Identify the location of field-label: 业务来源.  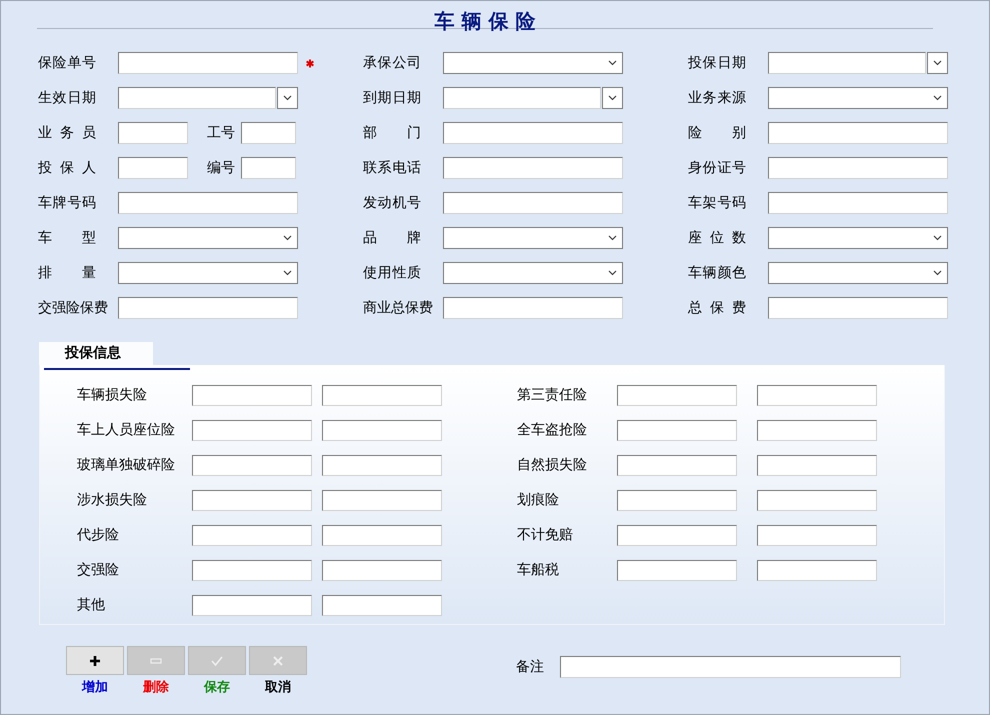
(717, 98).